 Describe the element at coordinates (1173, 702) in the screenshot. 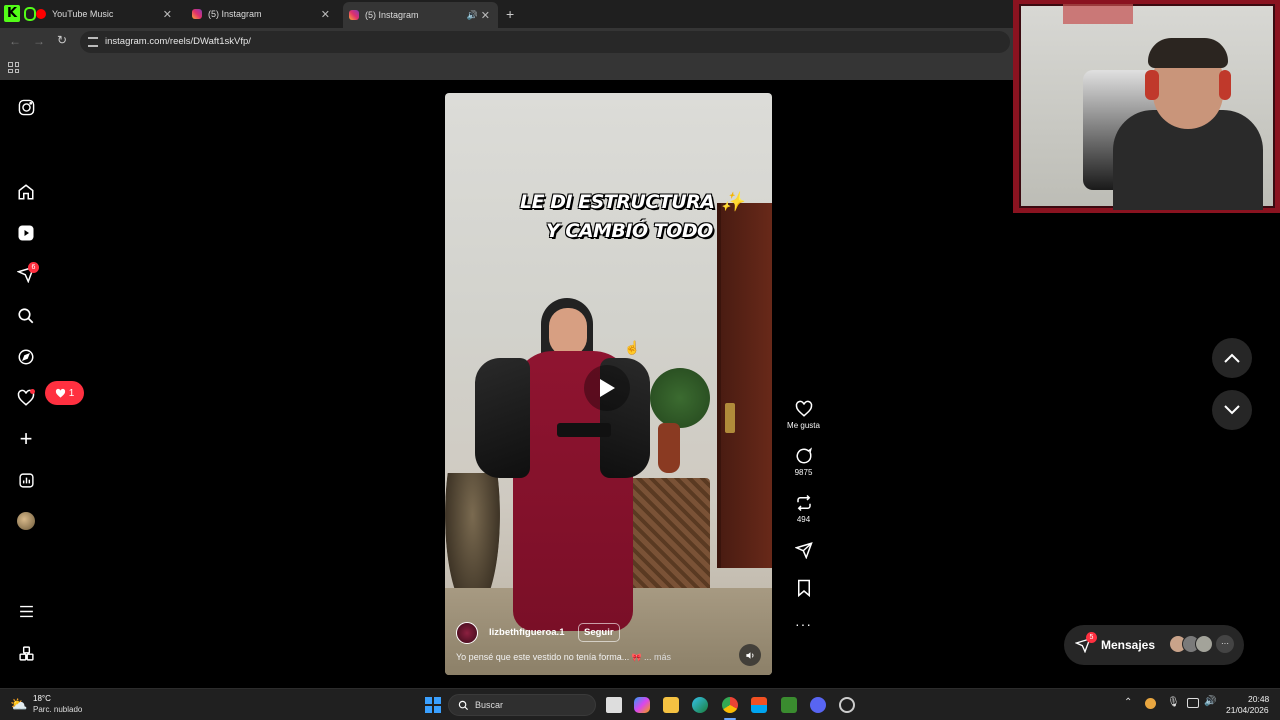

I see `microphone-icon: 🎙` at that location.